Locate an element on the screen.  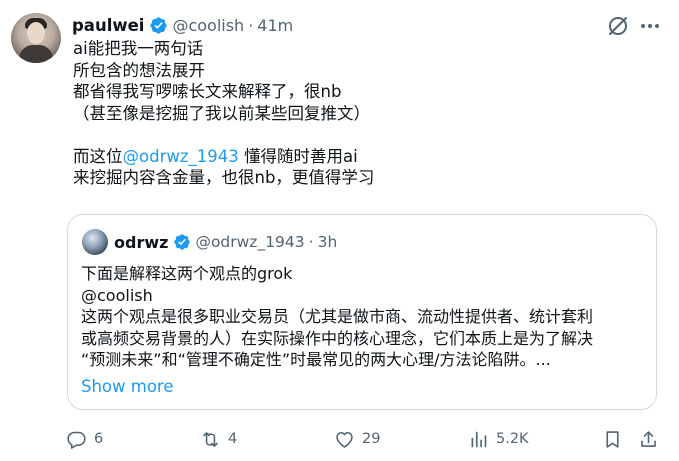
tweet-line: 来挖掘内容含金量，也很nb，更值得学习 is located at coordinates (224, 177).